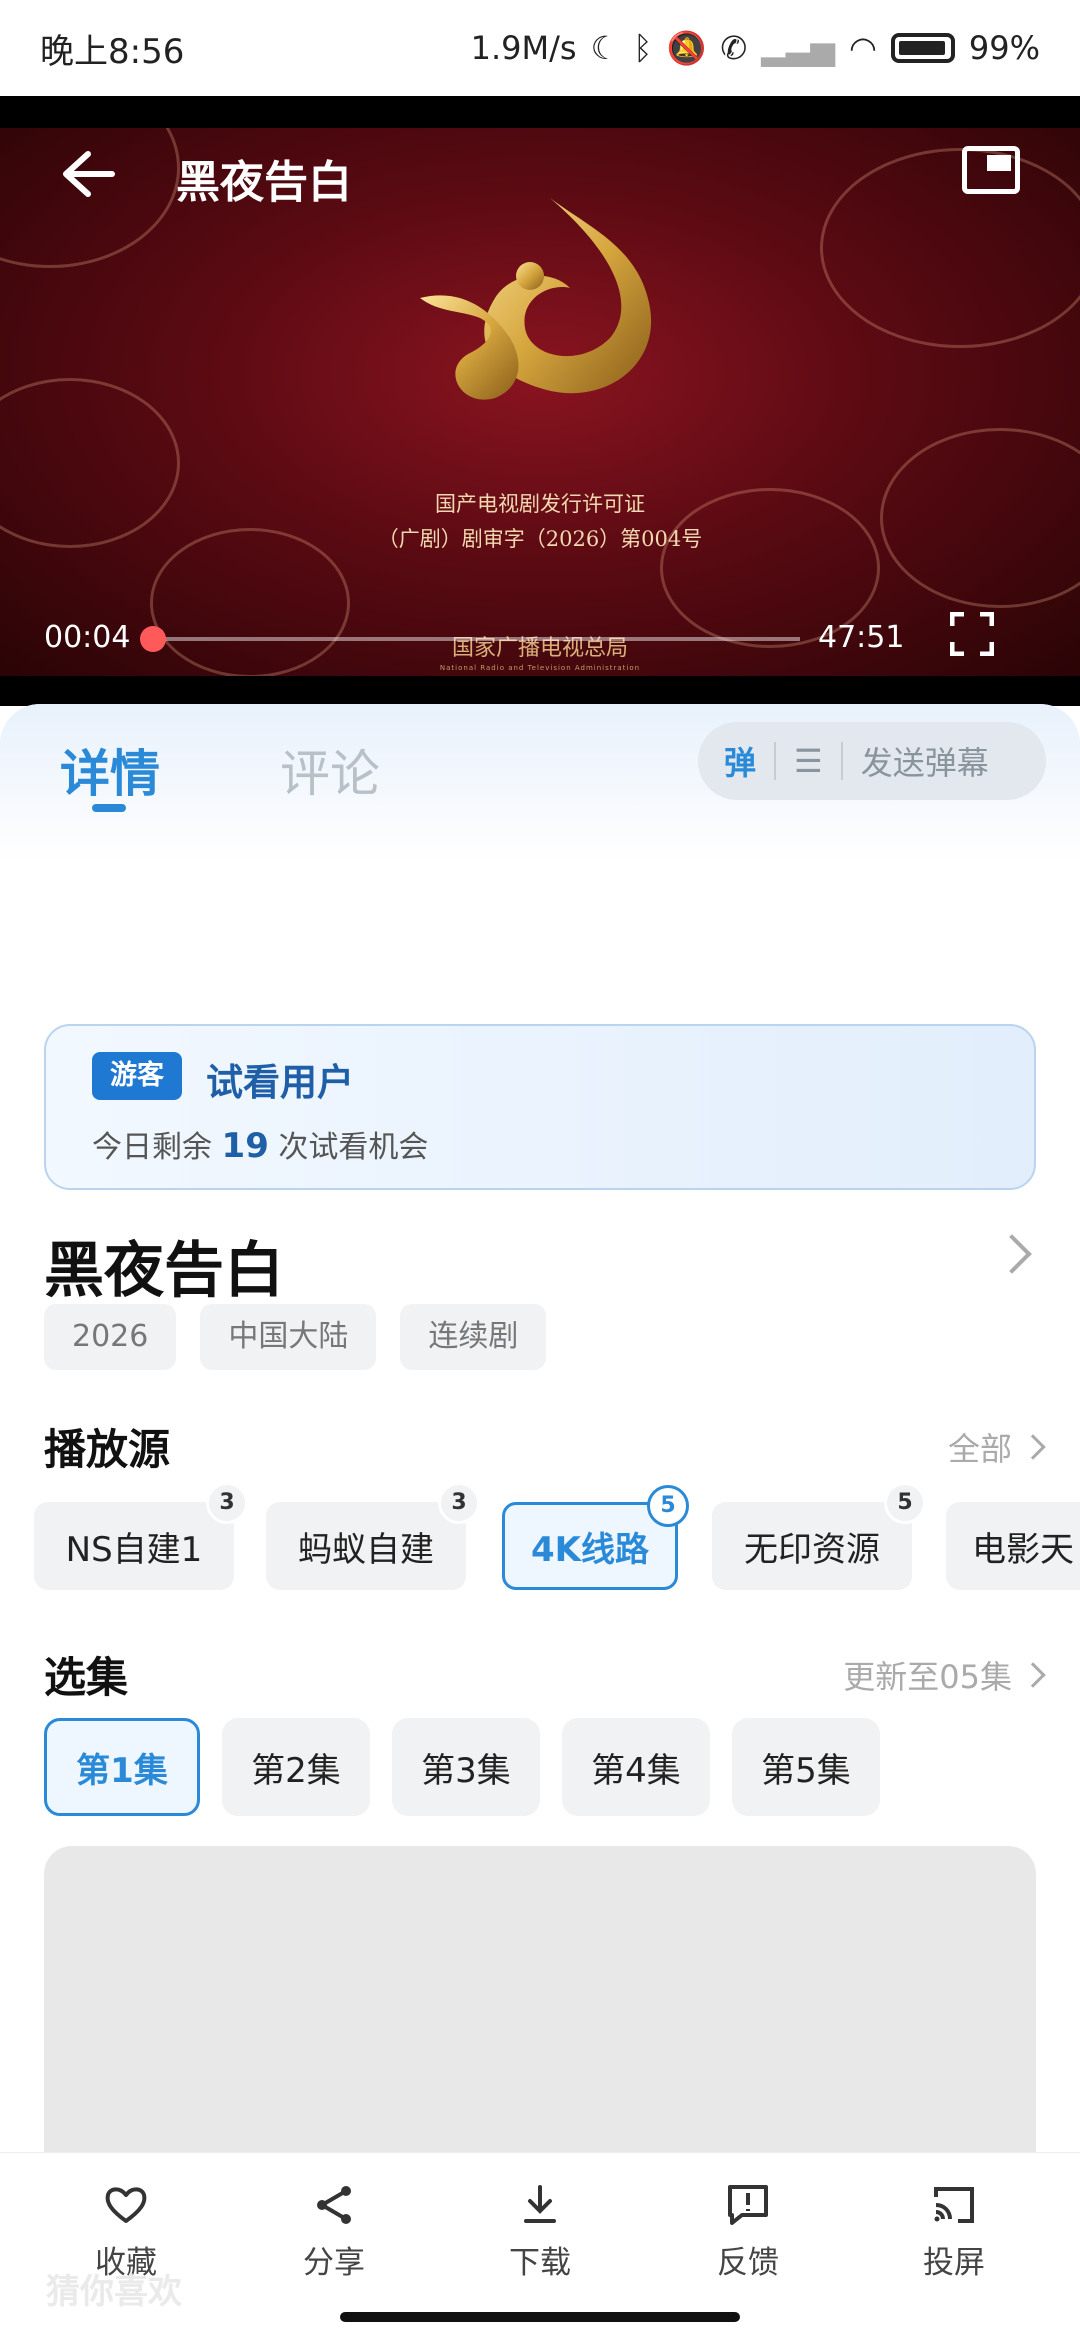 This screenshot has width=1080, height=2340. What do you see at coordinates (589, 1549) in the screenshot?
I see `source-label: 4K线路` at bounding box center [589, 1549].